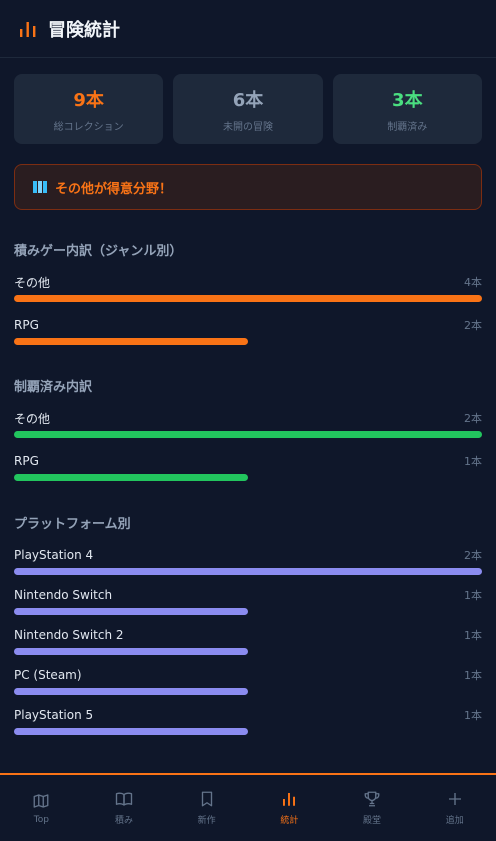 The height and width of the screenshot is (841, 496). Describe the element at coordinates (53, 387) in the screenshot. I see `section-title: 制覇済み内訳` at that location.